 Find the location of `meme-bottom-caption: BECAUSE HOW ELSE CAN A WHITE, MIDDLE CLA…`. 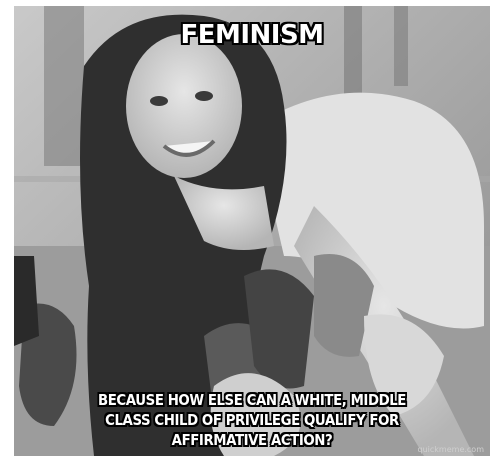

meme-bottom-caption: BECAUSE HOW ELSE CAN A WHITE, MIDDLE CLA… is located at coordinates (252, 420).